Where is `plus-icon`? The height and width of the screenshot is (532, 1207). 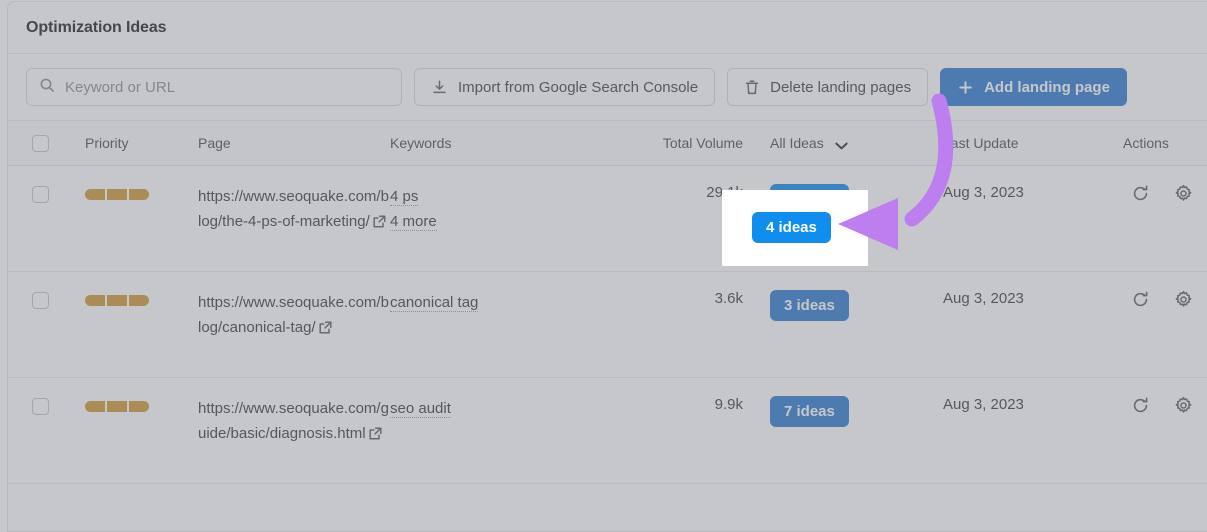 plus-icon is located at coordinates (965, 87).